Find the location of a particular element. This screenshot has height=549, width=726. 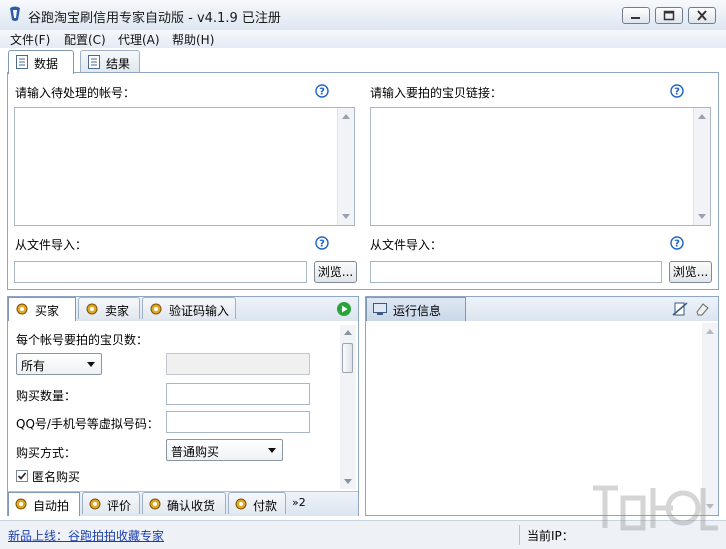

bottom-tab-strip: 自动拍 评价 确认收货 付款 »2 is located at coordinates (183, 503).